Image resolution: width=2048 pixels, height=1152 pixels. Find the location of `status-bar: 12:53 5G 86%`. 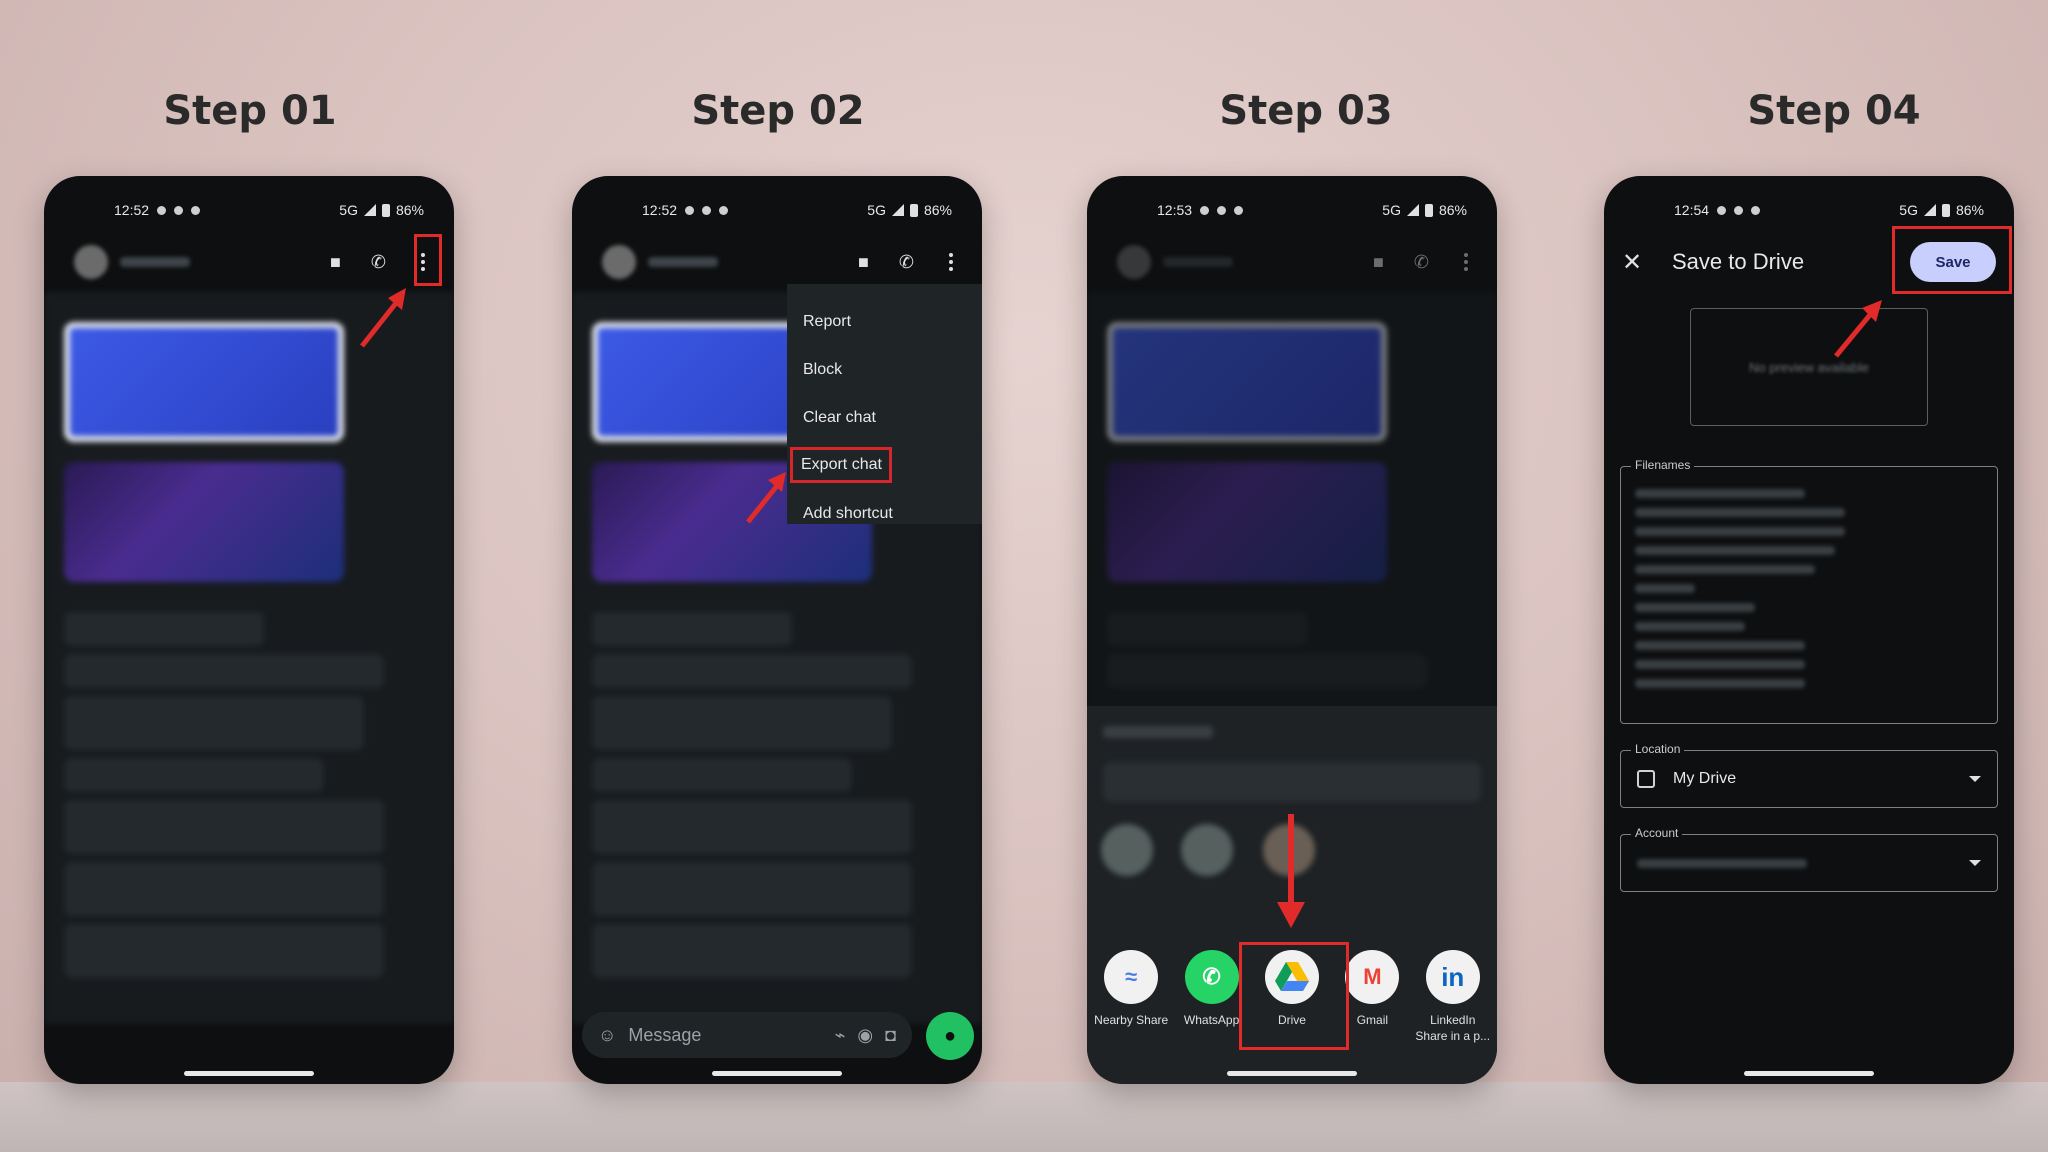

status-bar: 12:53 5G 86% is located at coordinates (1292, 201).